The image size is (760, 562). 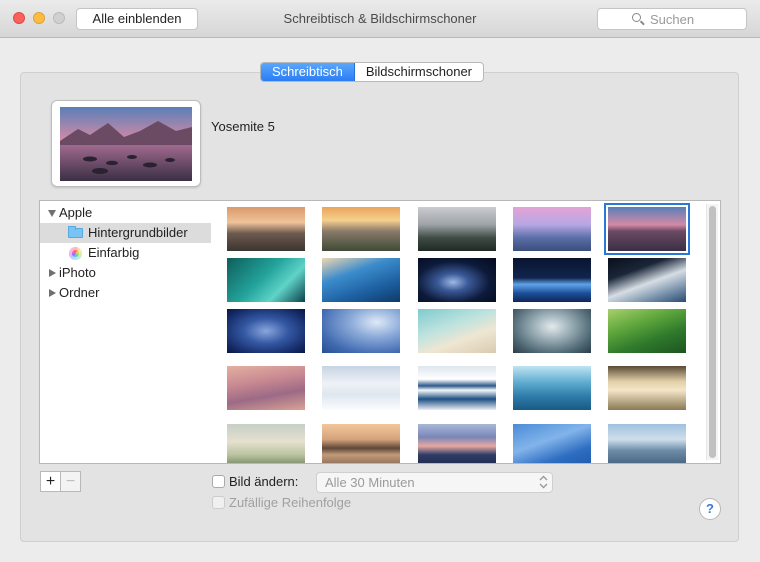 What do you see at coordinates (52, 213) in the screenshot?
I see `disclosure-down-icon` at bounding box center [52, 213].